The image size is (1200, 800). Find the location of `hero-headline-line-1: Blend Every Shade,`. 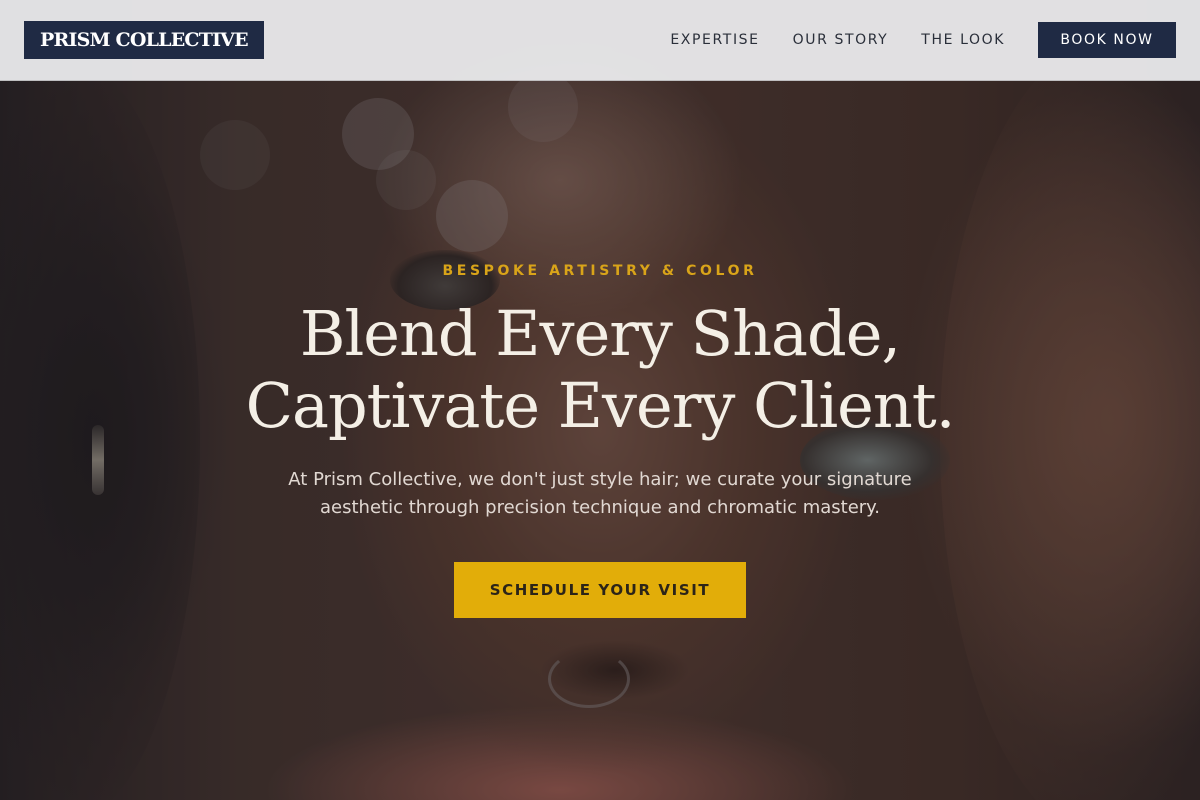

hero-headline-line-1: Blend Every Shade, is located at coordinates (600, 333).